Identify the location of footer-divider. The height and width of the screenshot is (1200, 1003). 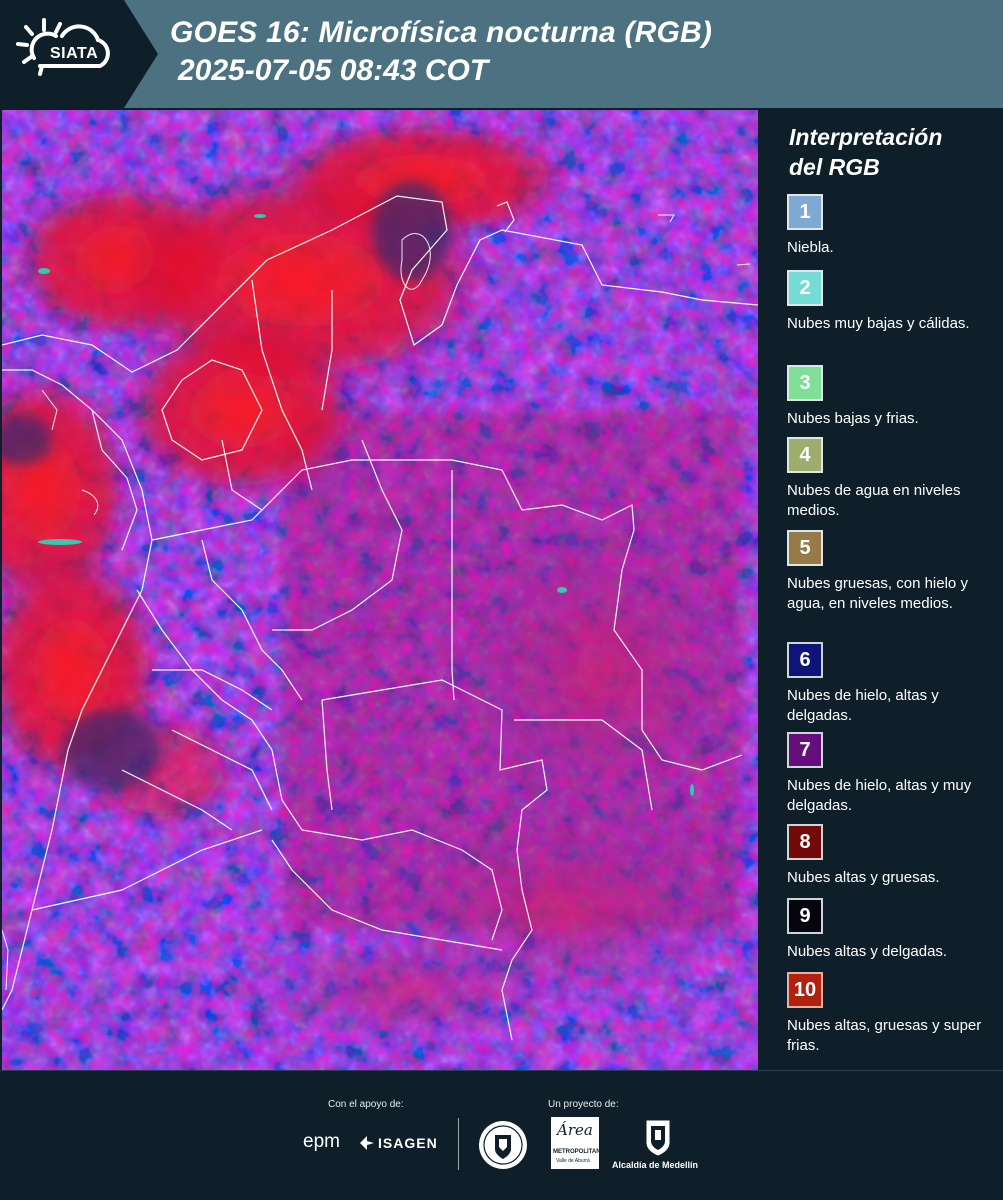
(458, 1144).